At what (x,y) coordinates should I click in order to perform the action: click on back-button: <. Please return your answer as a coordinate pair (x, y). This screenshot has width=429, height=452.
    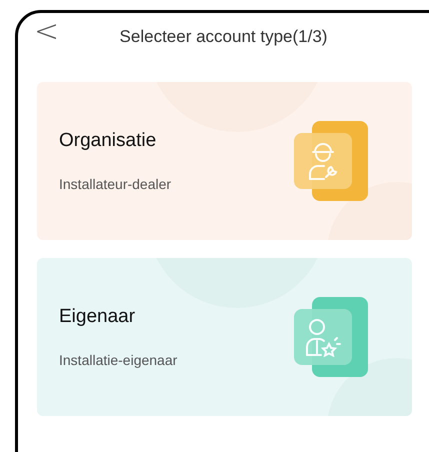
    Looking at the image, I should click on (47, 32).